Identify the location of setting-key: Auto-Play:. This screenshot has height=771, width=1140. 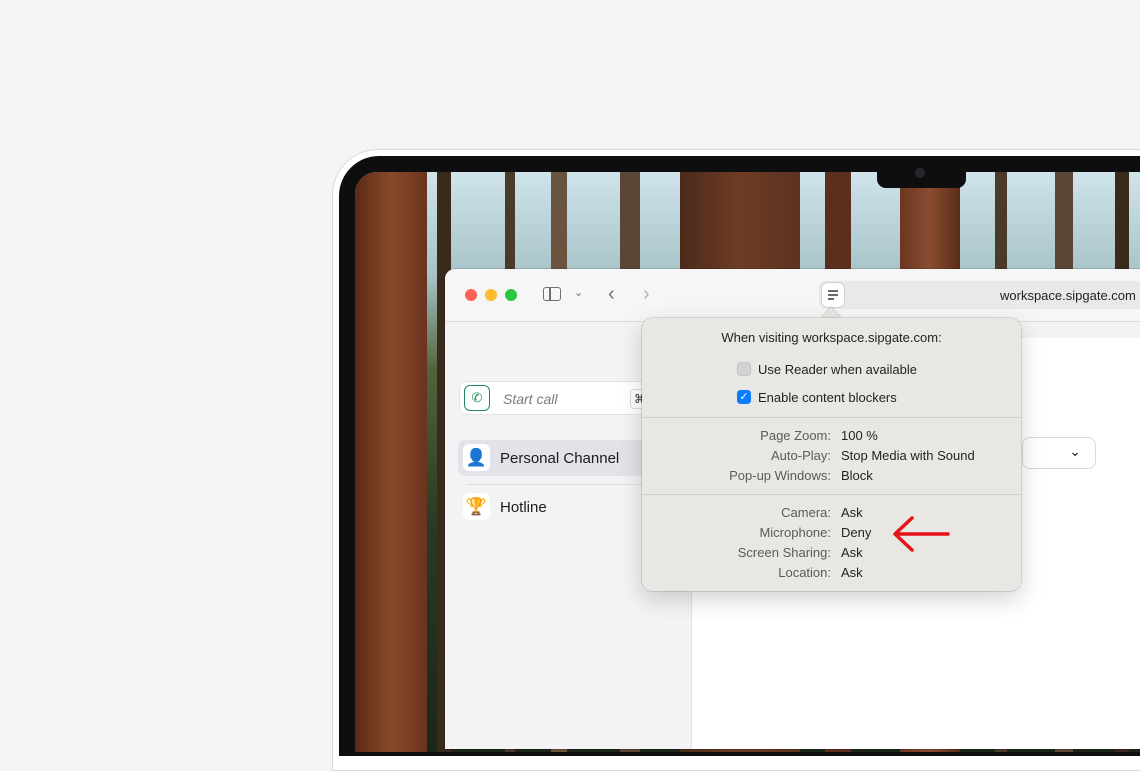
(801, 455).